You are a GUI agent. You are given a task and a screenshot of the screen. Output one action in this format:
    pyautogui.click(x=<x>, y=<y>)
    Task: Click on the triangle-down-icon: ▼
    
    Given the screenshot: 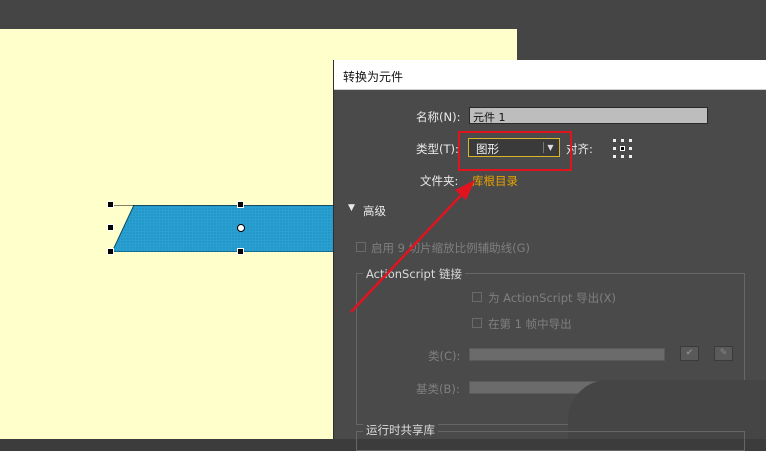 What is the action you would take?
    pyautogui.click(x=351, y=208)
    